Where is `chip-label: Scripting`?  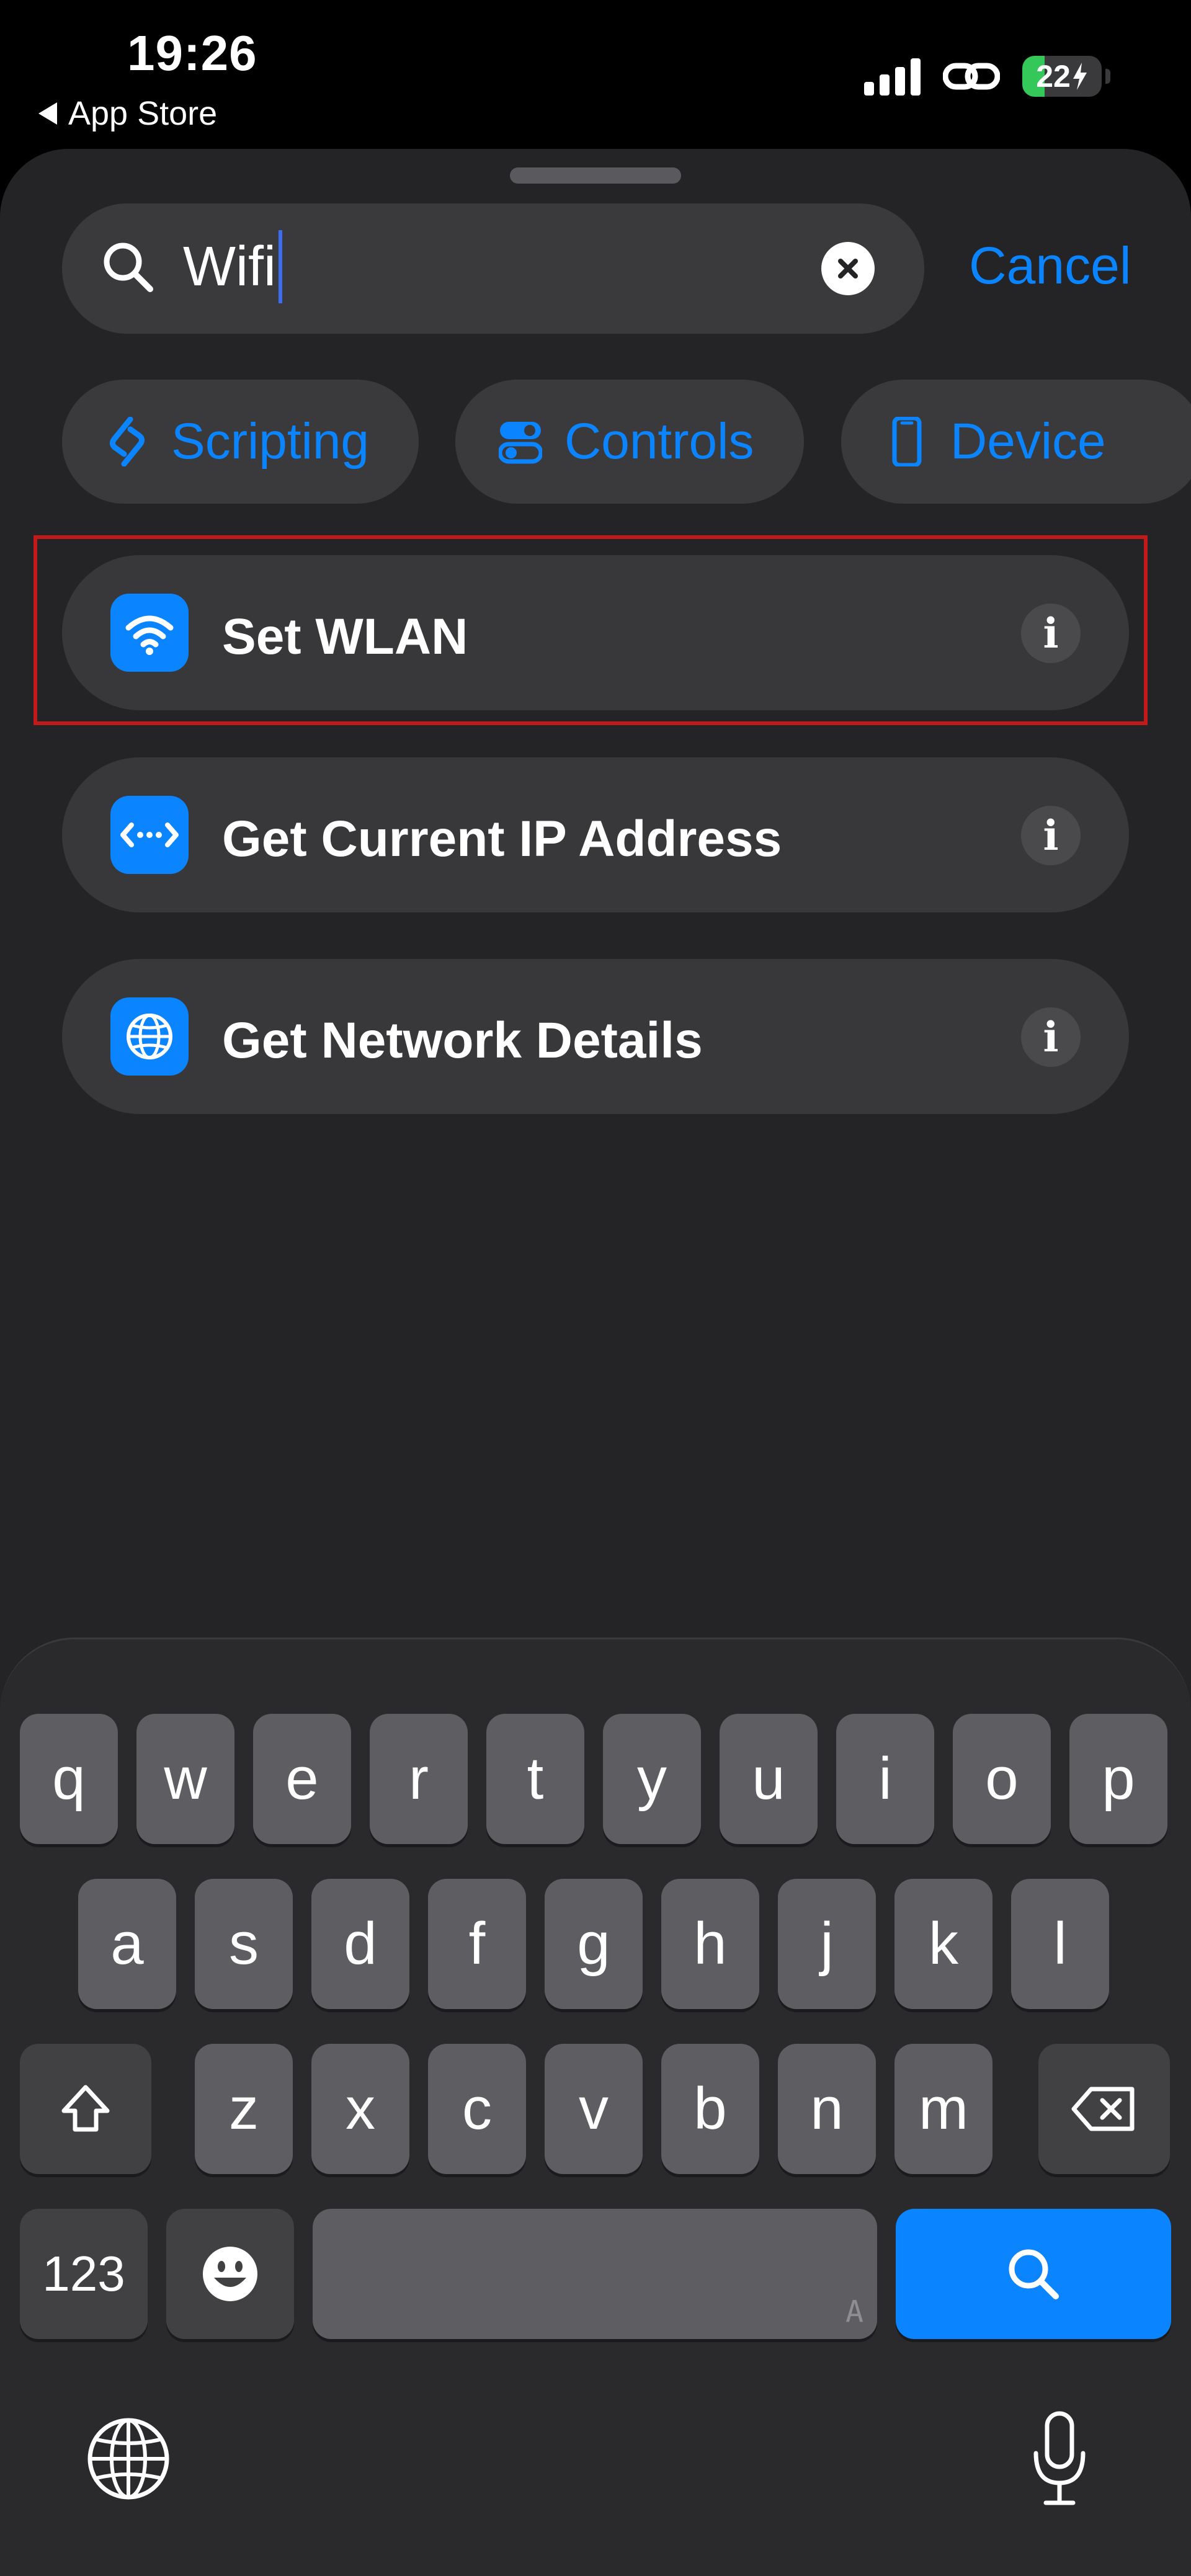 chip-label: Scripting is located at coordinates (270, 442).